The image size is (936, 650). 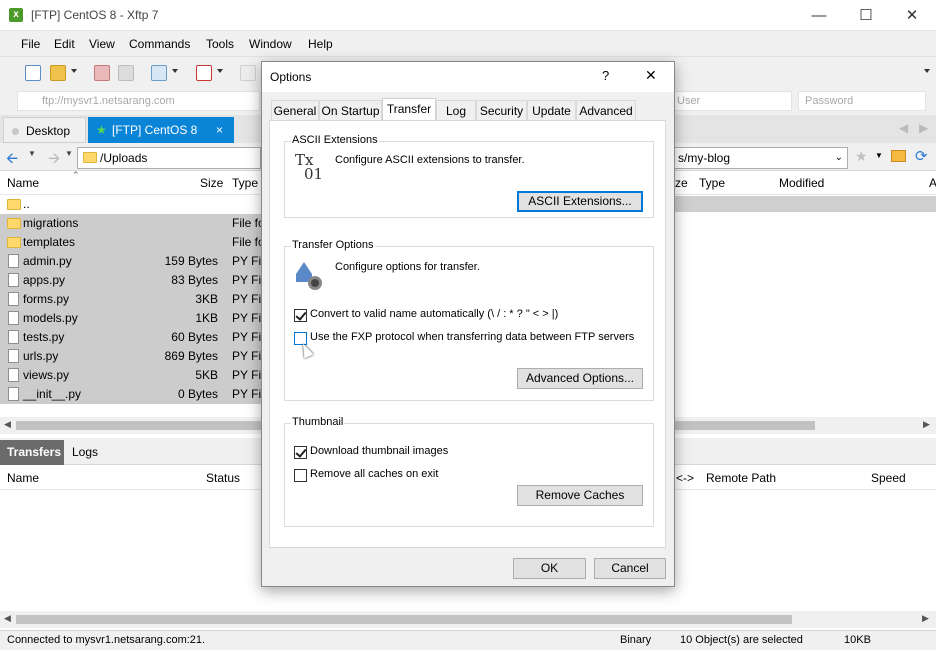 I want to click on table-row: models.py 1KB PY Fil, so click(x=130, y=318).